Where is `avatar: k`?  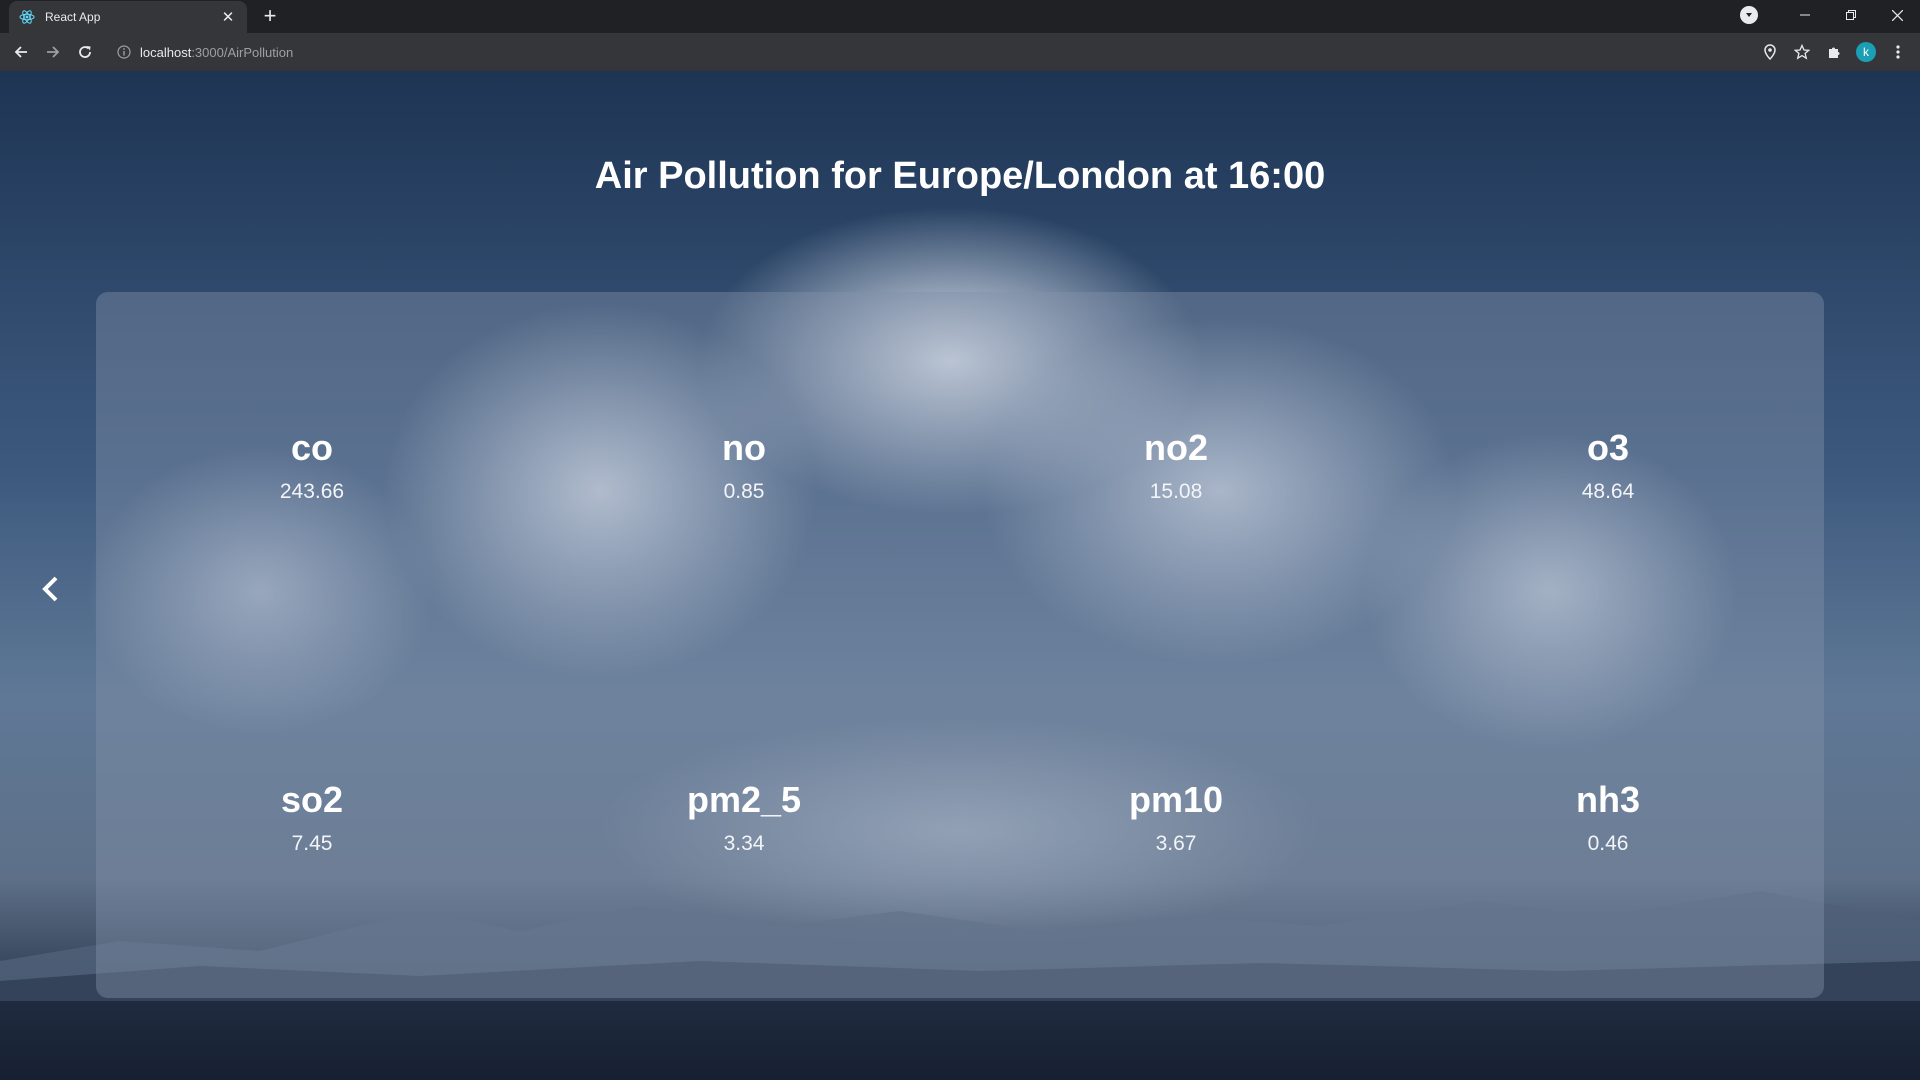
avatar: k is located at coordinates (1866, 52).